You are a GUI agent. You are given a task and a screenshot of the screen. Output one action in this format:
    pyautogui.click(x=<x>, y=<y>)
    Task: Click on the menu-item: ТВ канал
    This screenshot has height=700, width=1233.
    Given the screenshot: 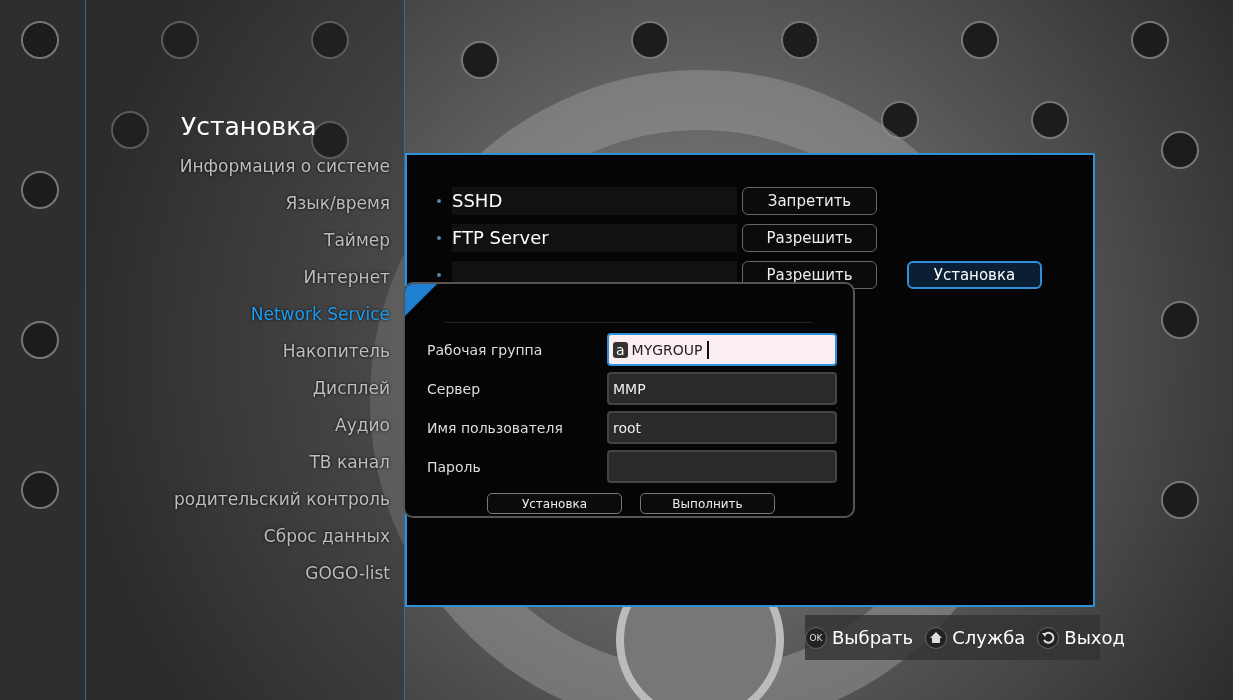 What is the action you would take?
    pyautogui.click(x=349, y=467)
    